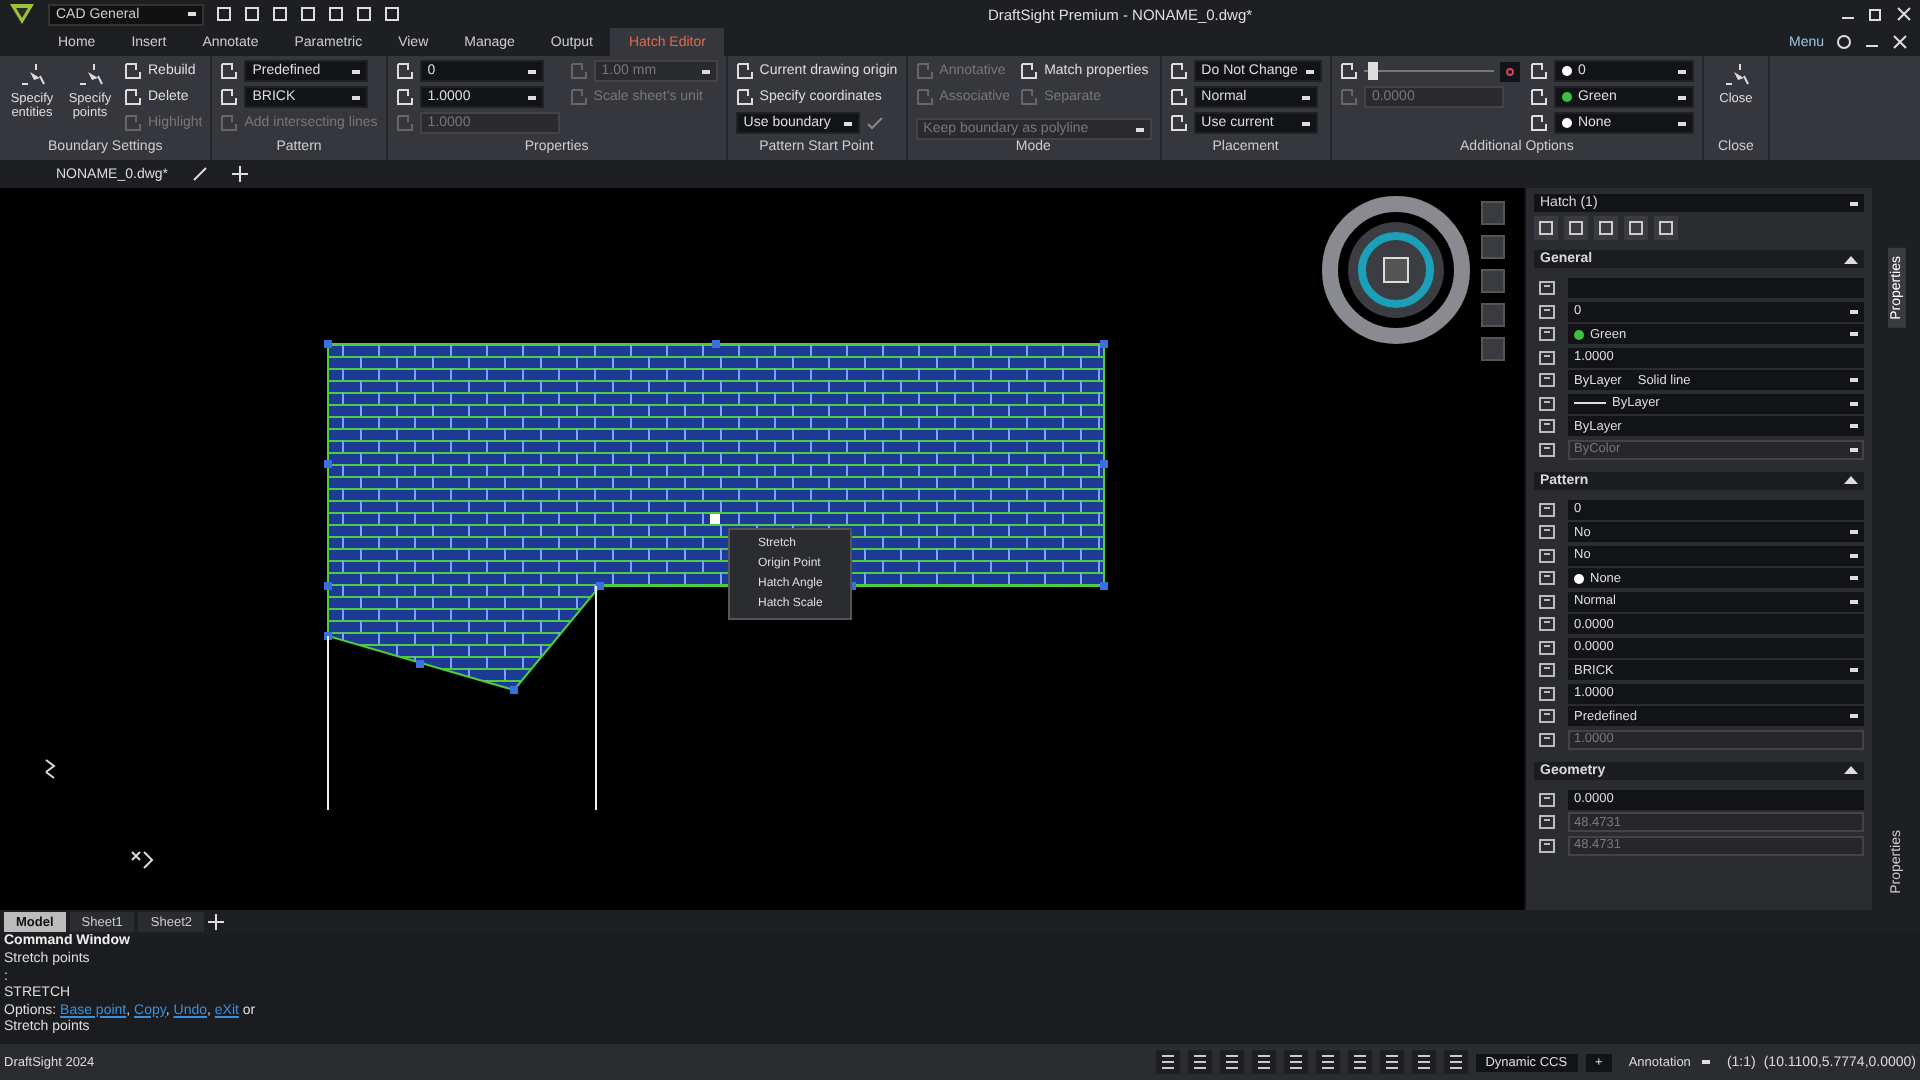 This screenshot has height=1080, width=1920. I want to click on ucs-icon, so click(50, 769).